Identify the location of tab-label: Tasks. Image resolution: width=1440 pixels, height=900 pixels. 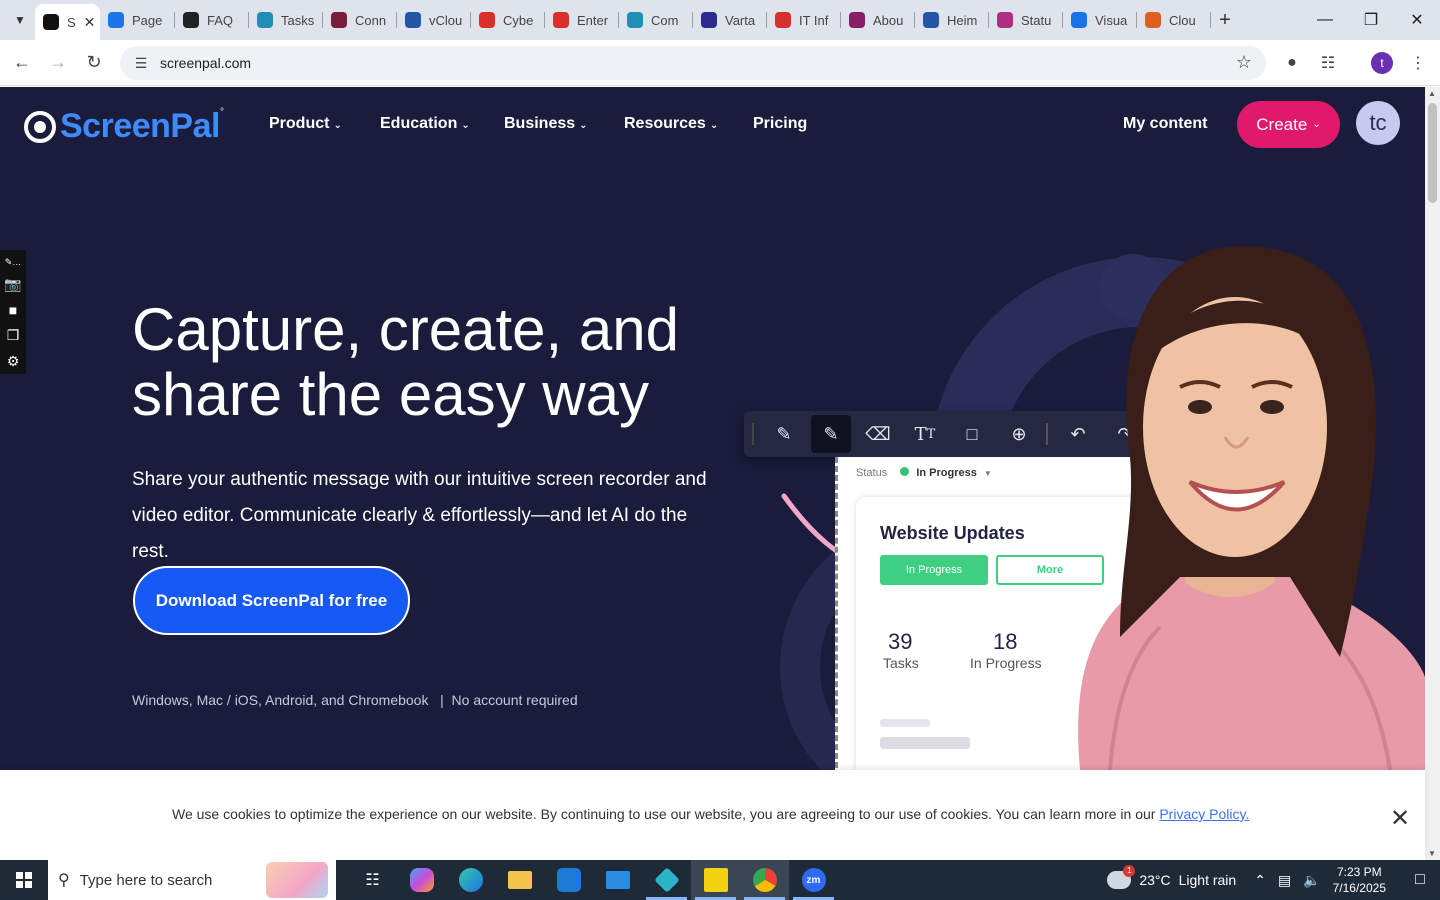
(298, 20).